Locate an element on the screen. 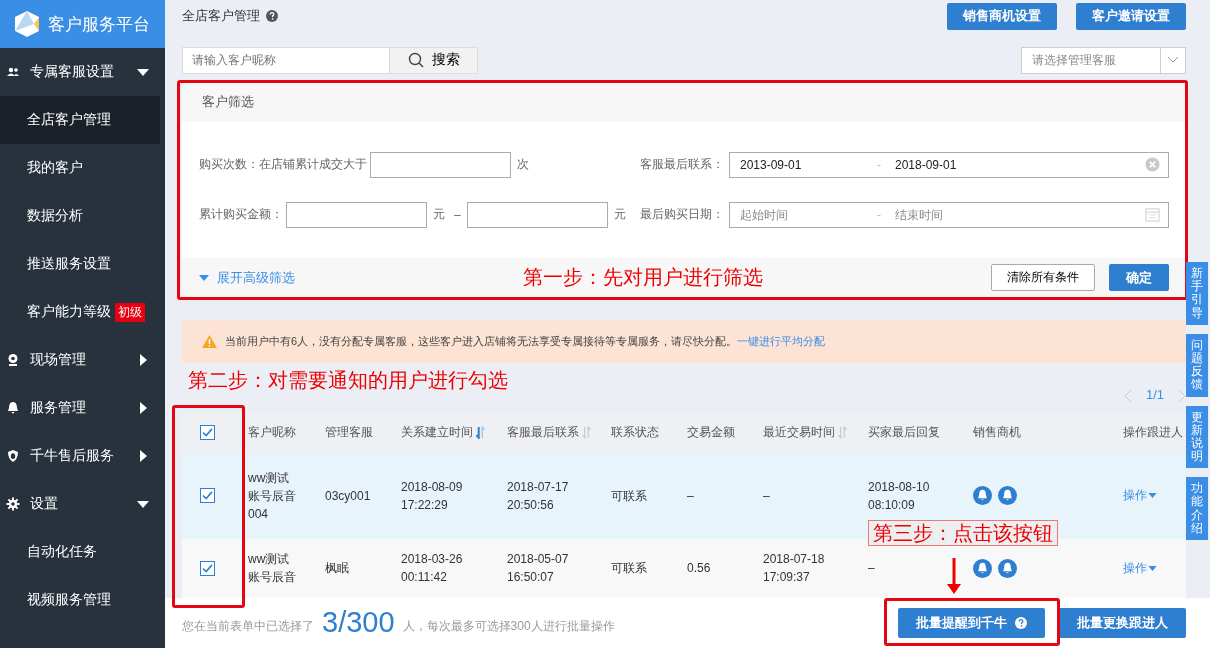 Image resolution: width=1210 pixels, height=648 pixels. sidebar-item: 全店客户管理 is located at coordinates (80, 120).